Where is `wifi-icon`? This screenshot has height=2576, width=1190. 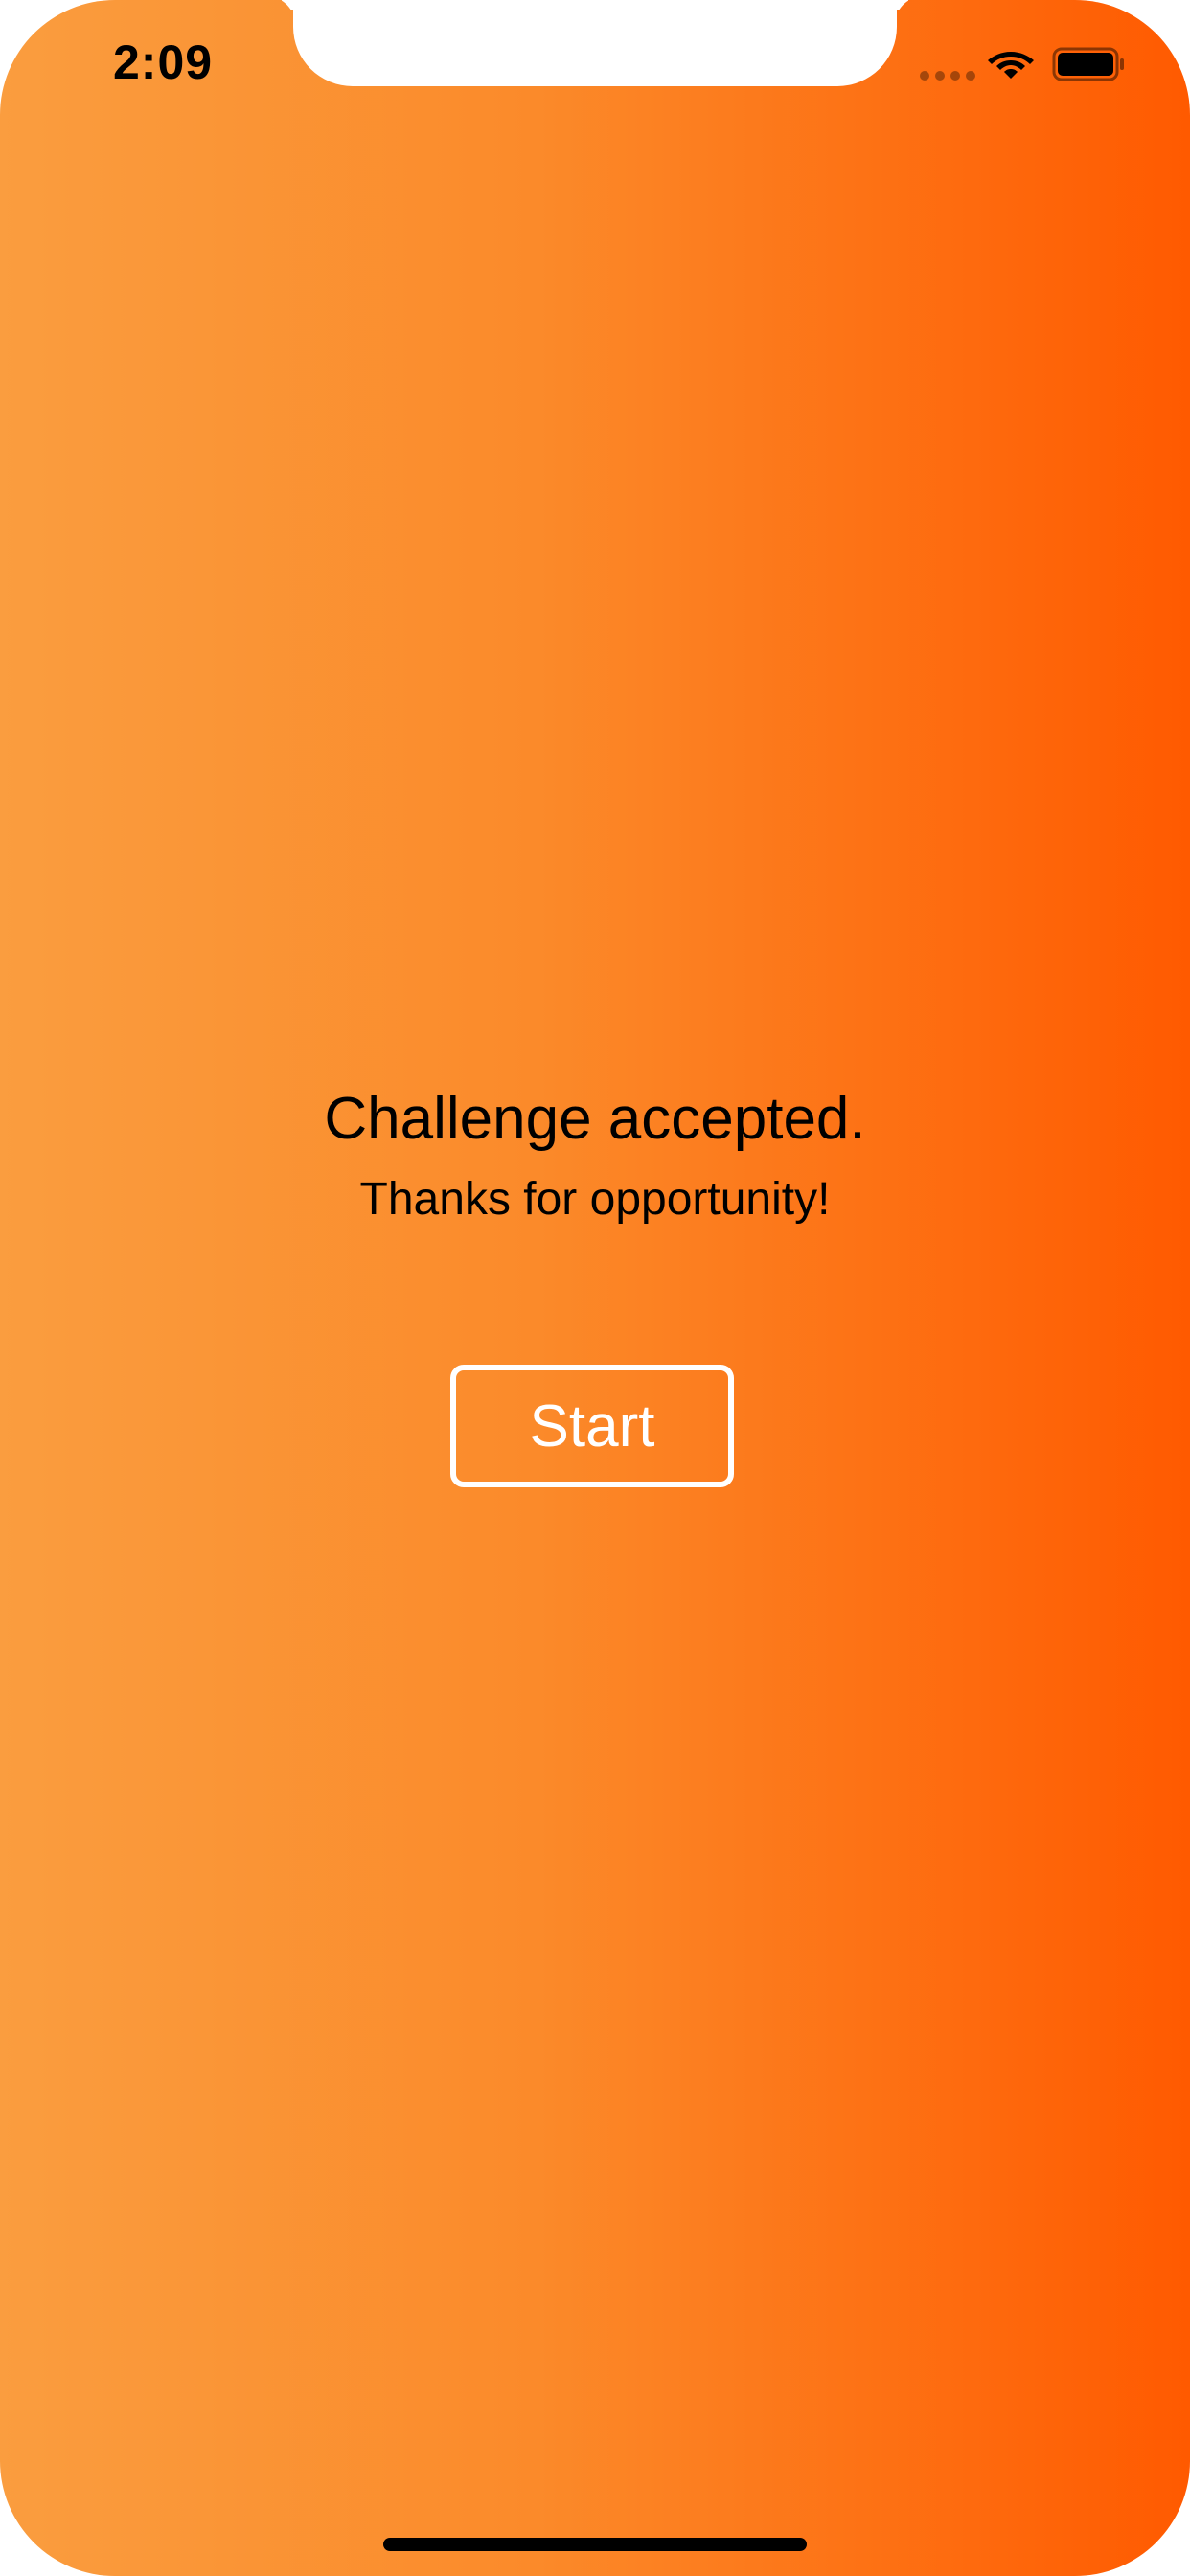 wifi-icon is located at coordinates (1011, 65).